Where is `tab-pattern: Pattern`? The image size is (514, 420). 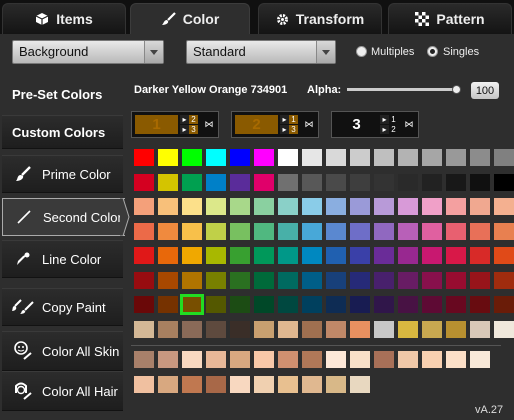
tab-pattern: Pattern is located at coordinates (450, 18).